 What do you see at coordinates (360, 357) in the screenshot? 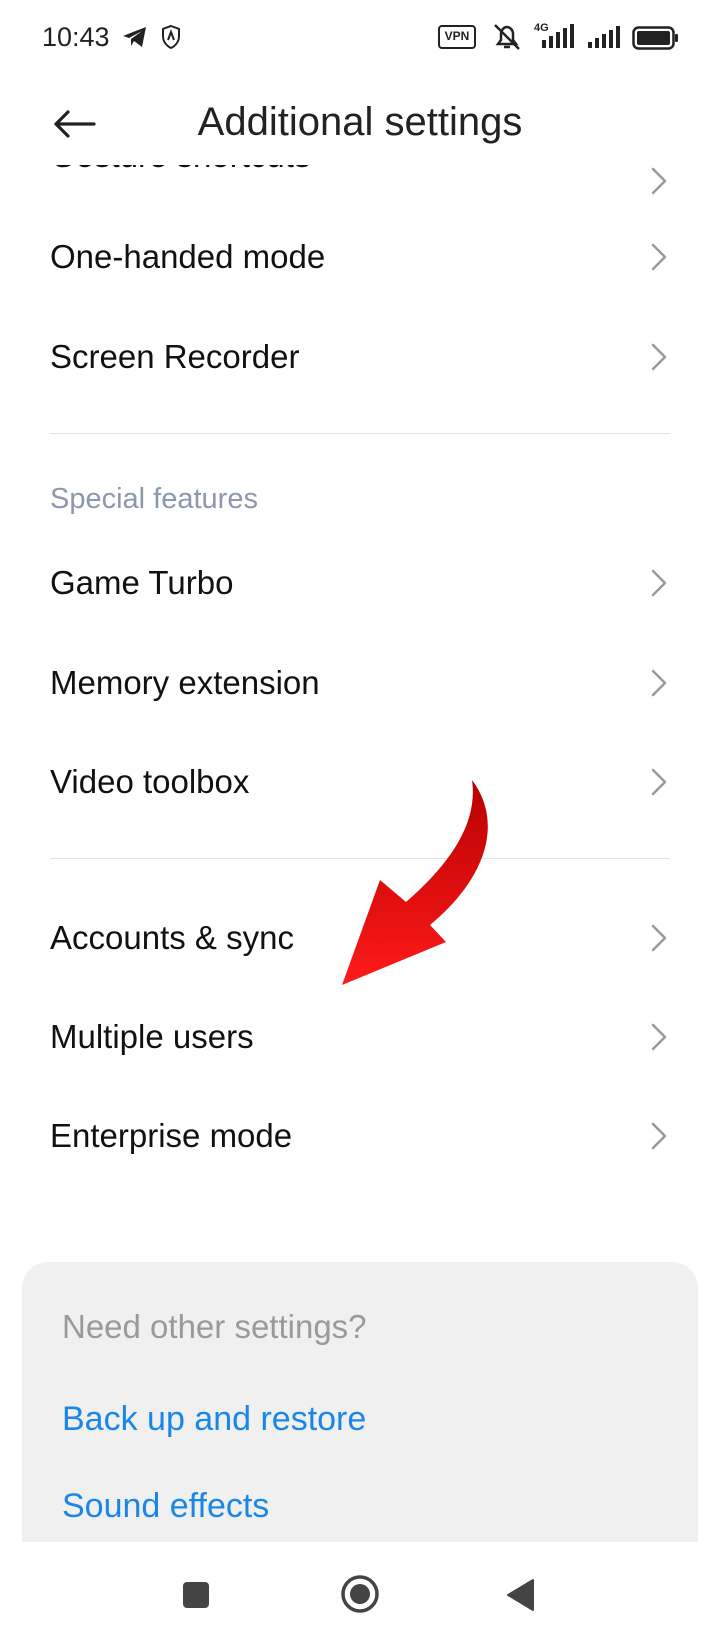
I see `list-item-screen-recorder: Screen Recorder` at bounding box center [360, 357].